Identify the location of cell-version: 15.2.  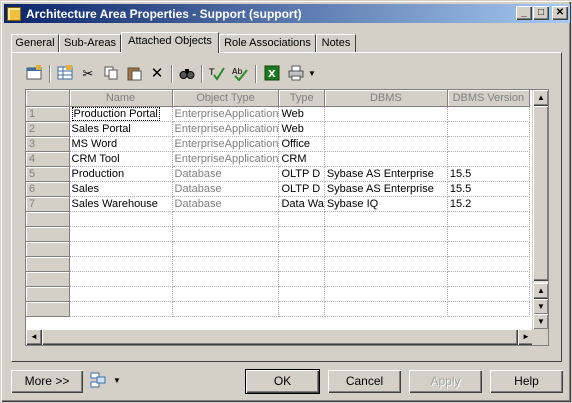
(488, 204).